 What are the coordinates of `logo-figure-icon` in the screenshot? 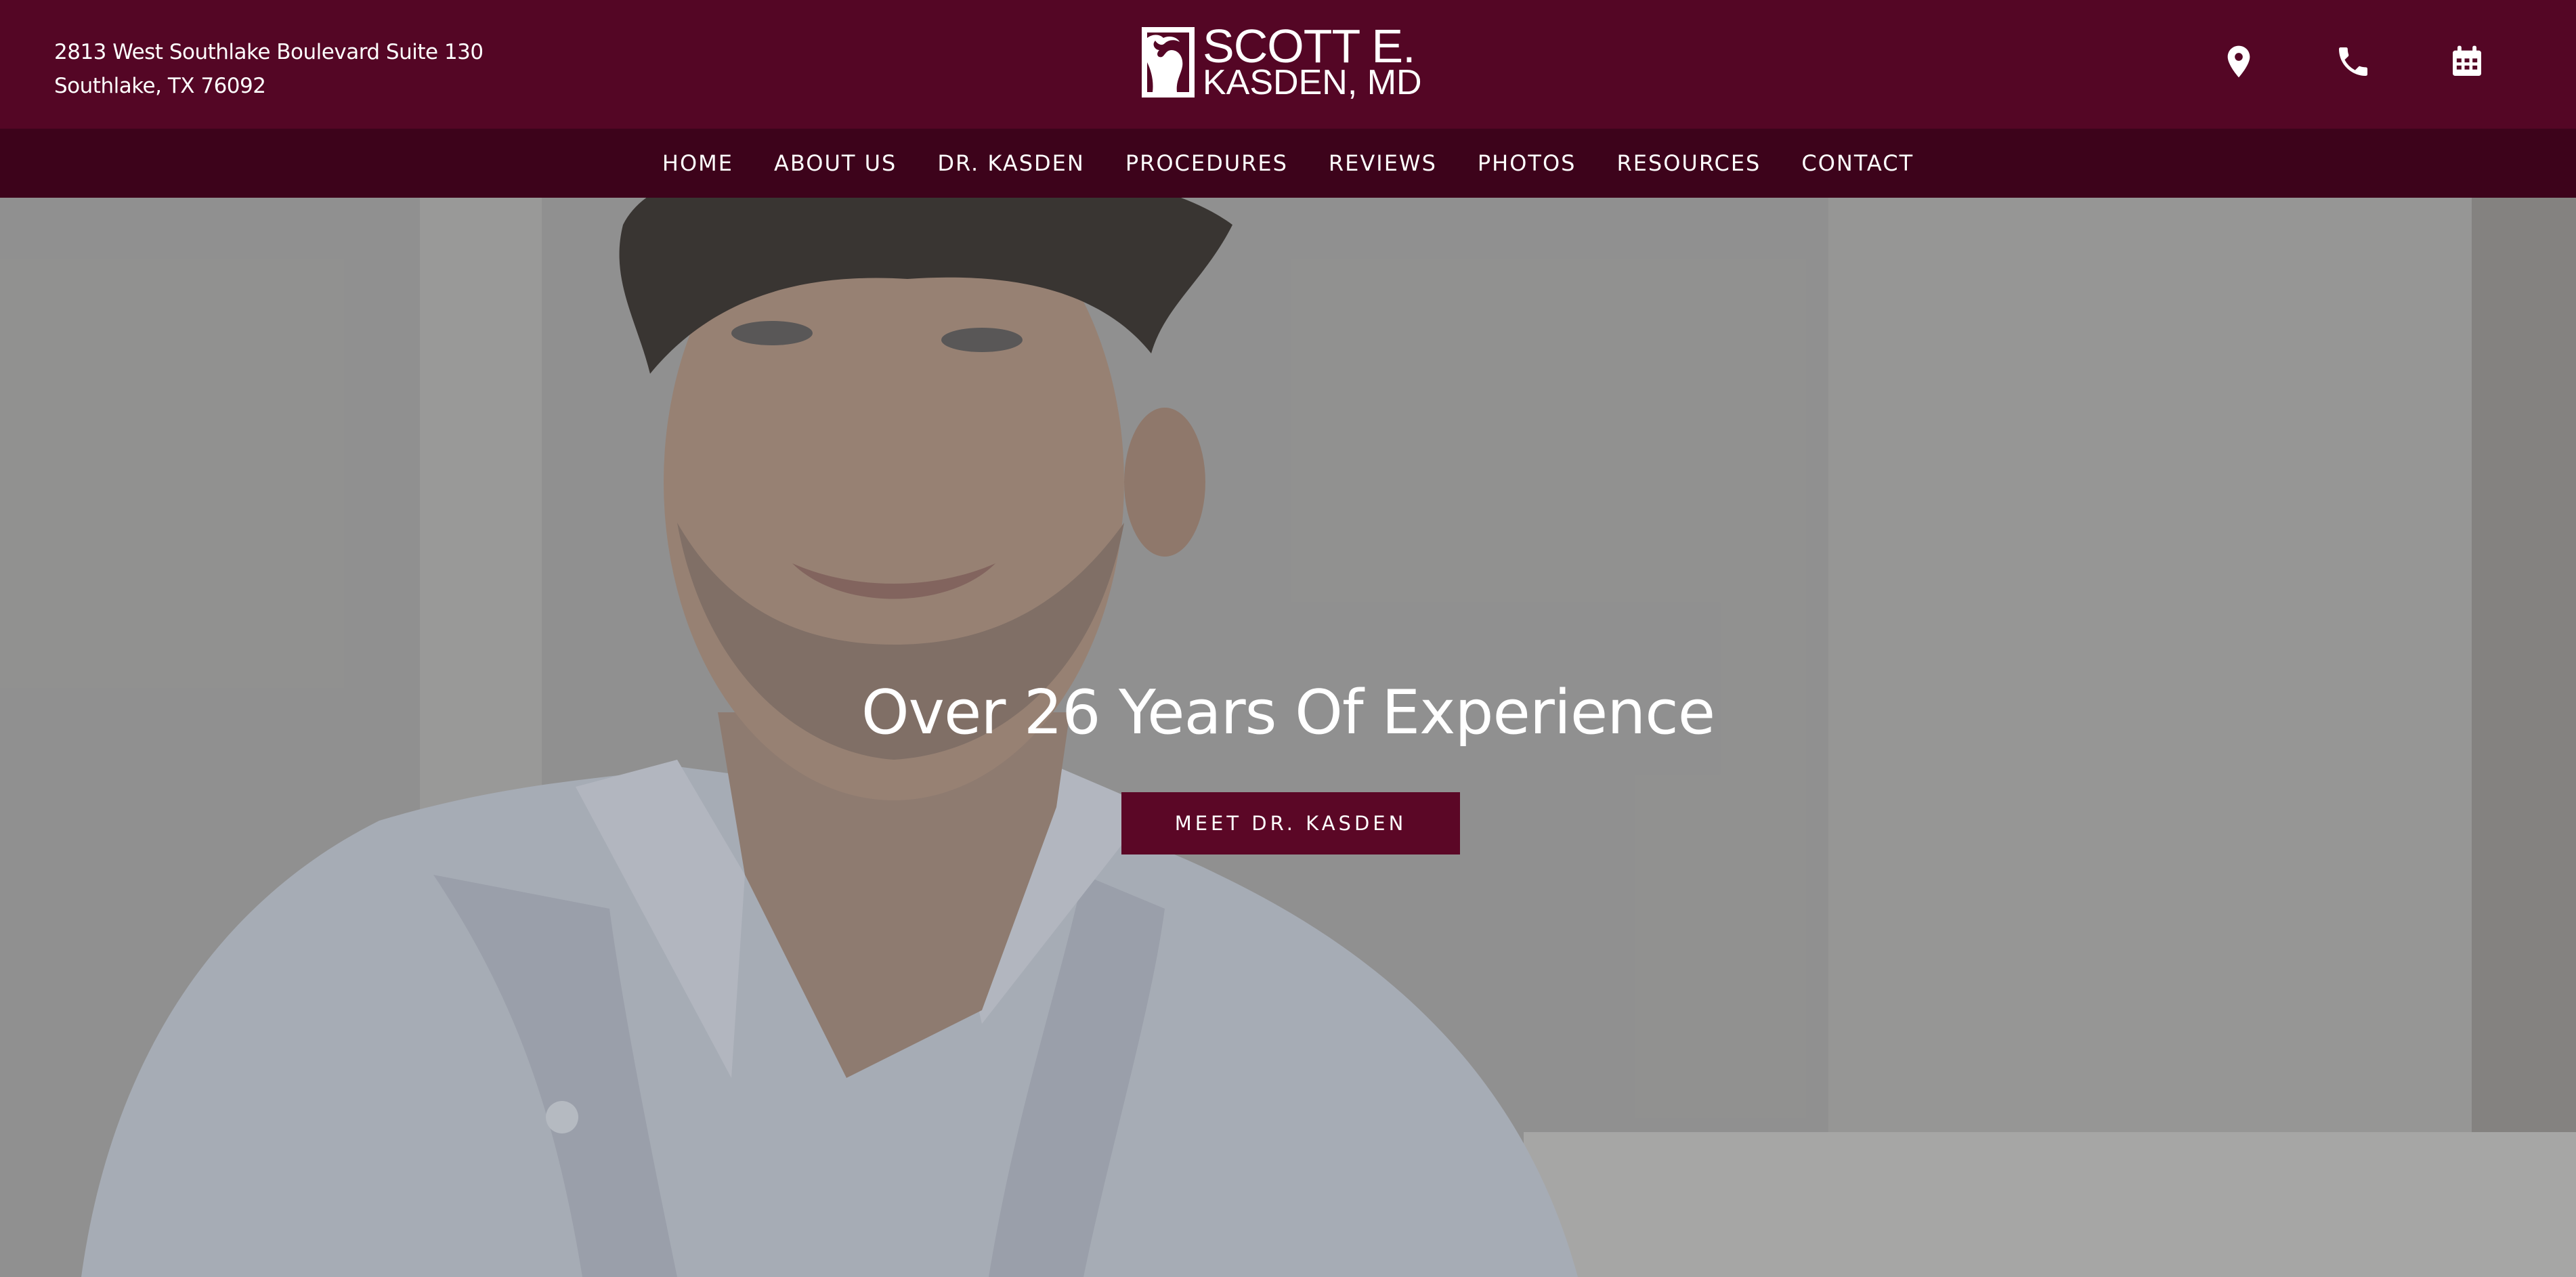 It's located at (1168, 62).